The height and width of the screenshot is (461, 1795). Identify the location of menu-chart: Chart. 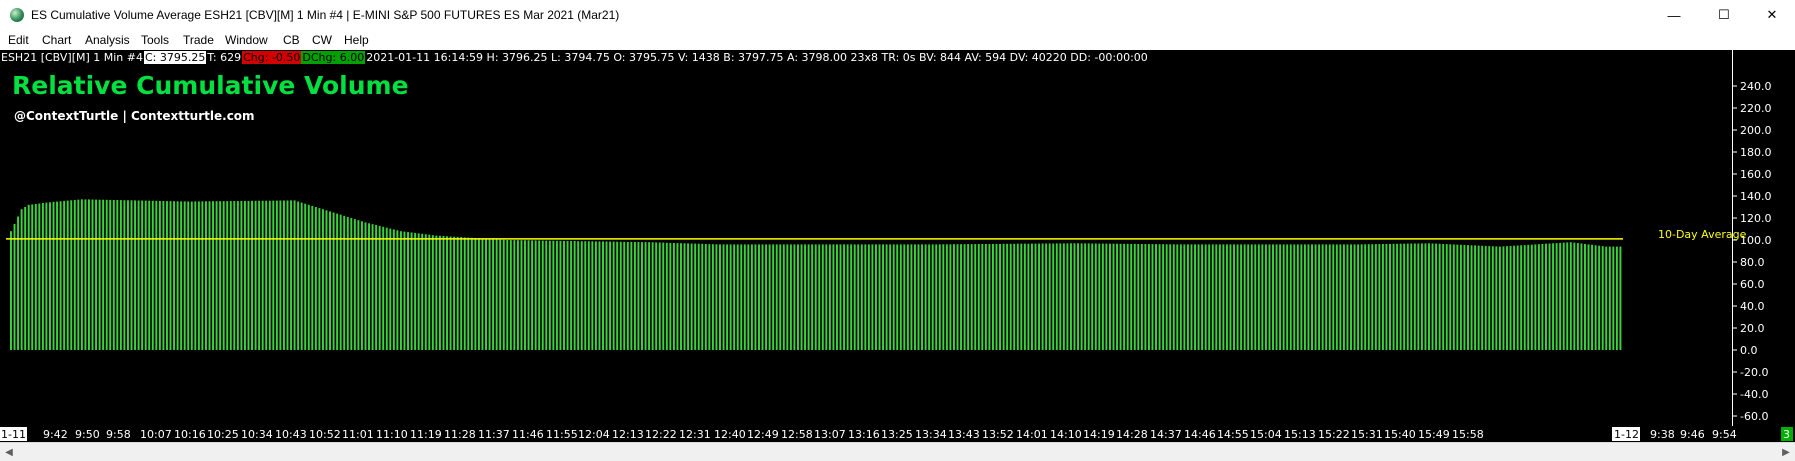
(56, 40).